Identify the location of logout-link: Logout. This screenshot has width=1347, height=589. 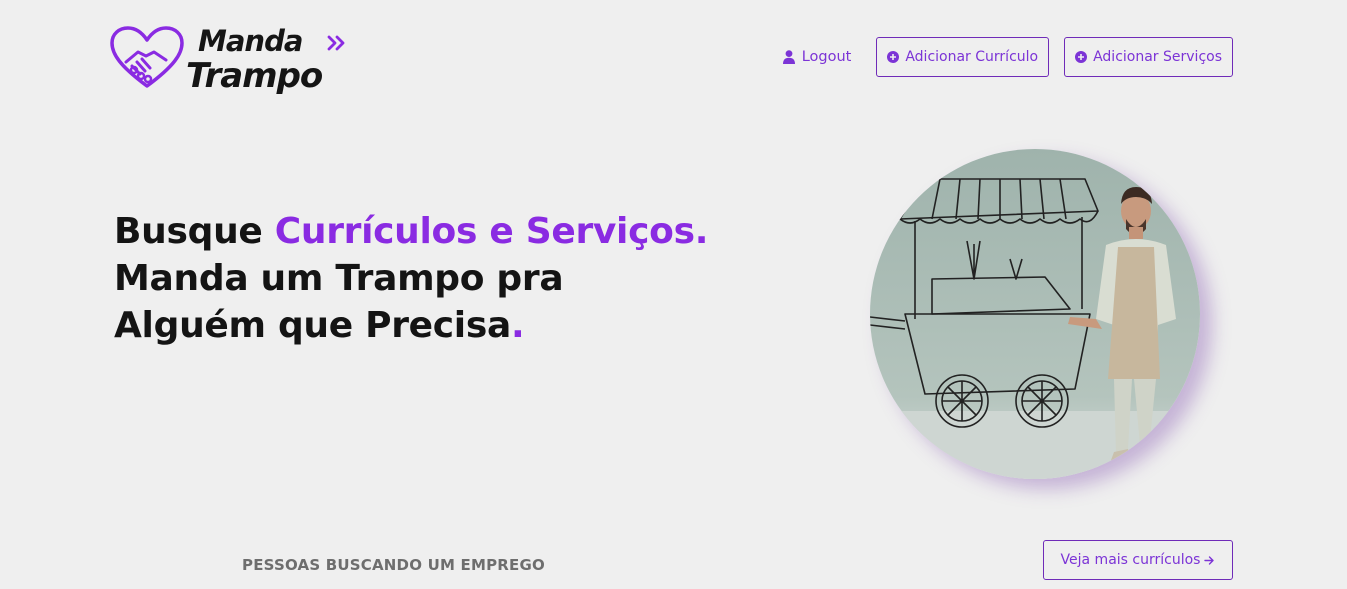
(817, 57).